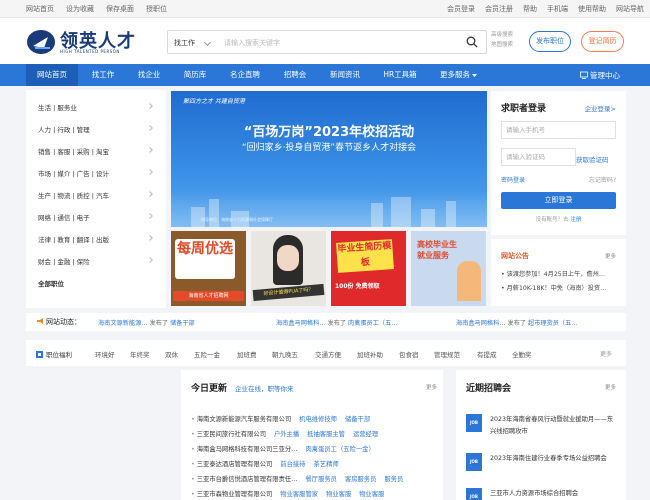  Describe the element at coordinates (557, 9) in the screenshot. I see `topbar-mobile: 手机端` at that location.